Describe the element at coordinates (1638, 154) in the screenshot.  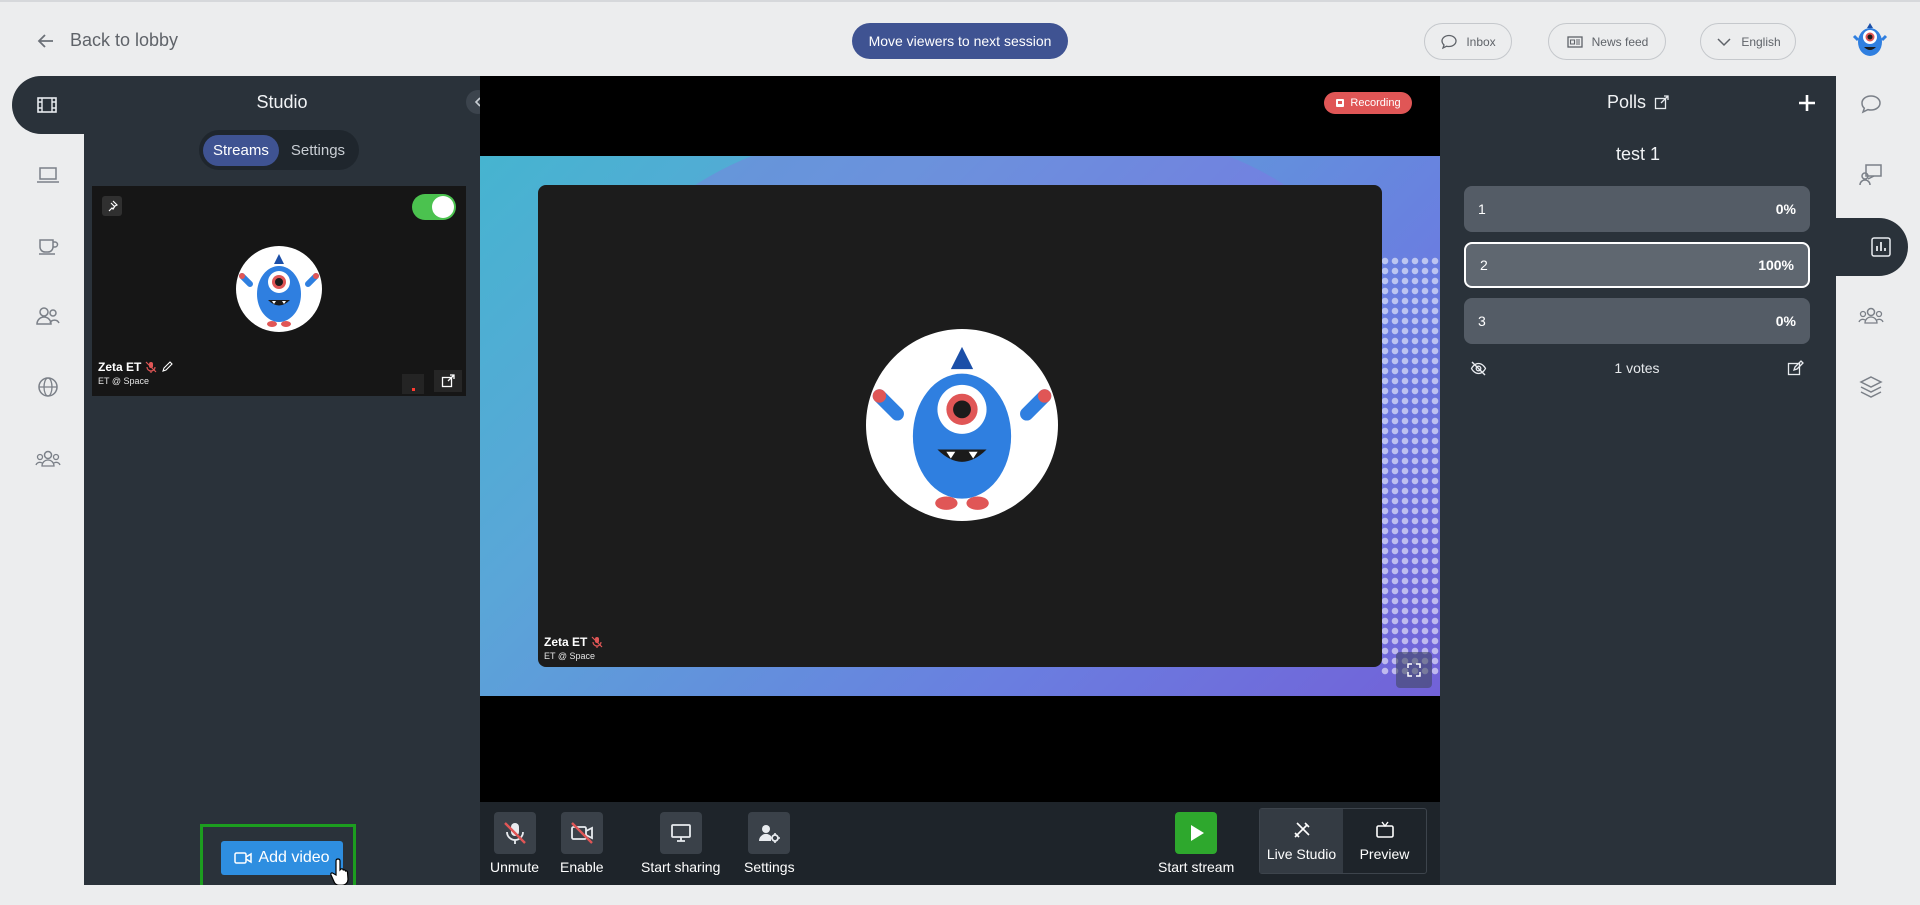
I see `poll-question: test 1` at that location.